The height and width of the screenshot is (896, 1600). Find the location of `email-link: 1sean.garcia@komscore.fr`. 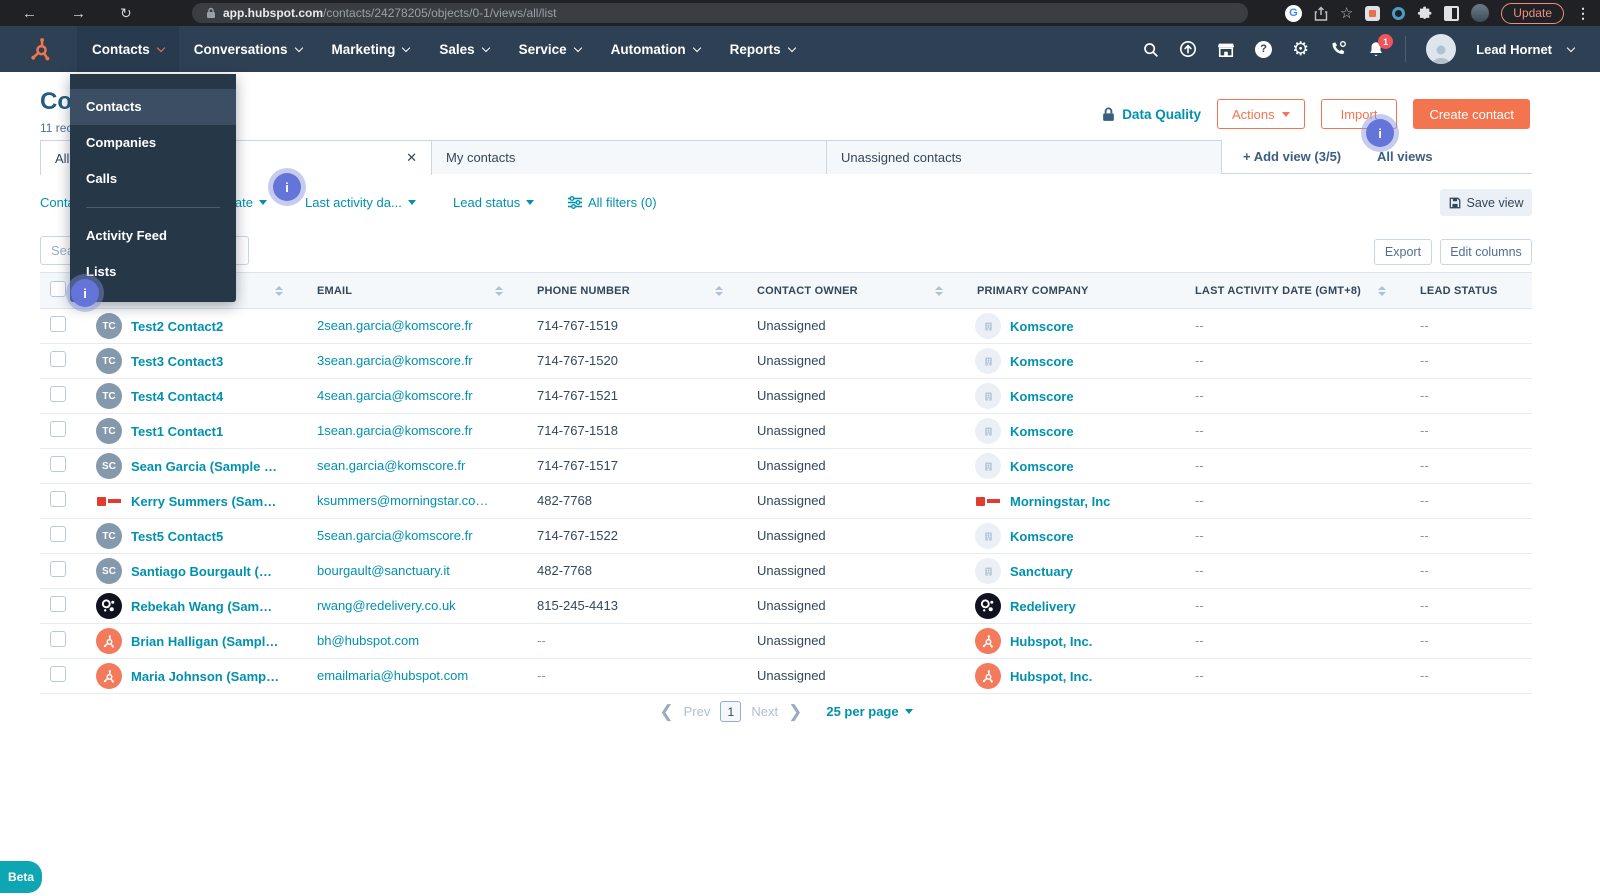

email-link: 1sean.garcia@komscore.fr is located at coordinates (395, 430).